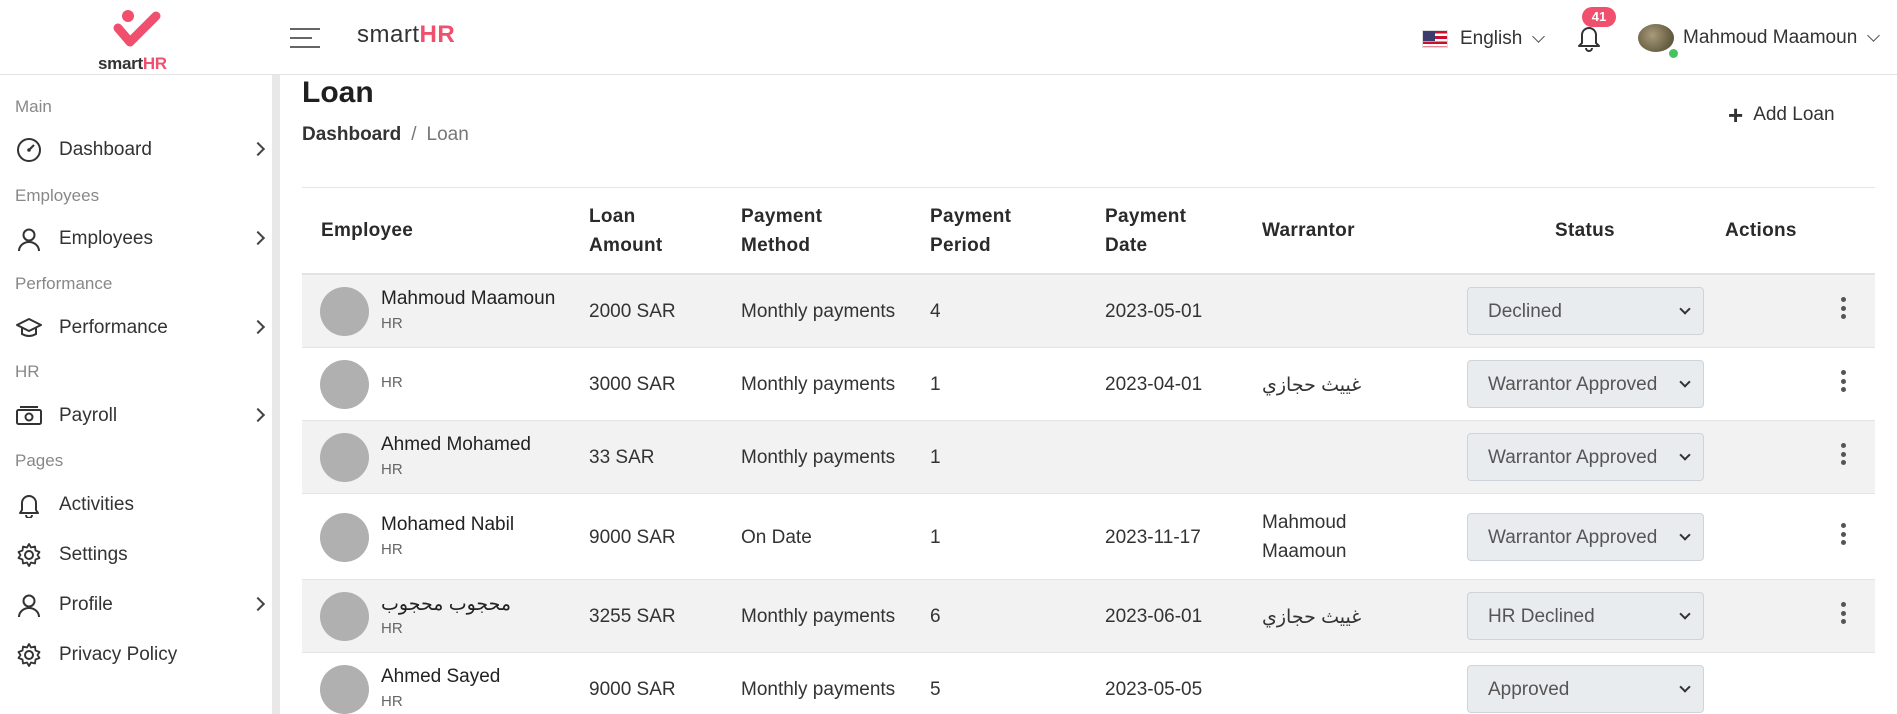  What do you see at coordinates (276, 394) in the screenshot?
I see `sidebar-scrollbar` at bounding box center [276, 394].